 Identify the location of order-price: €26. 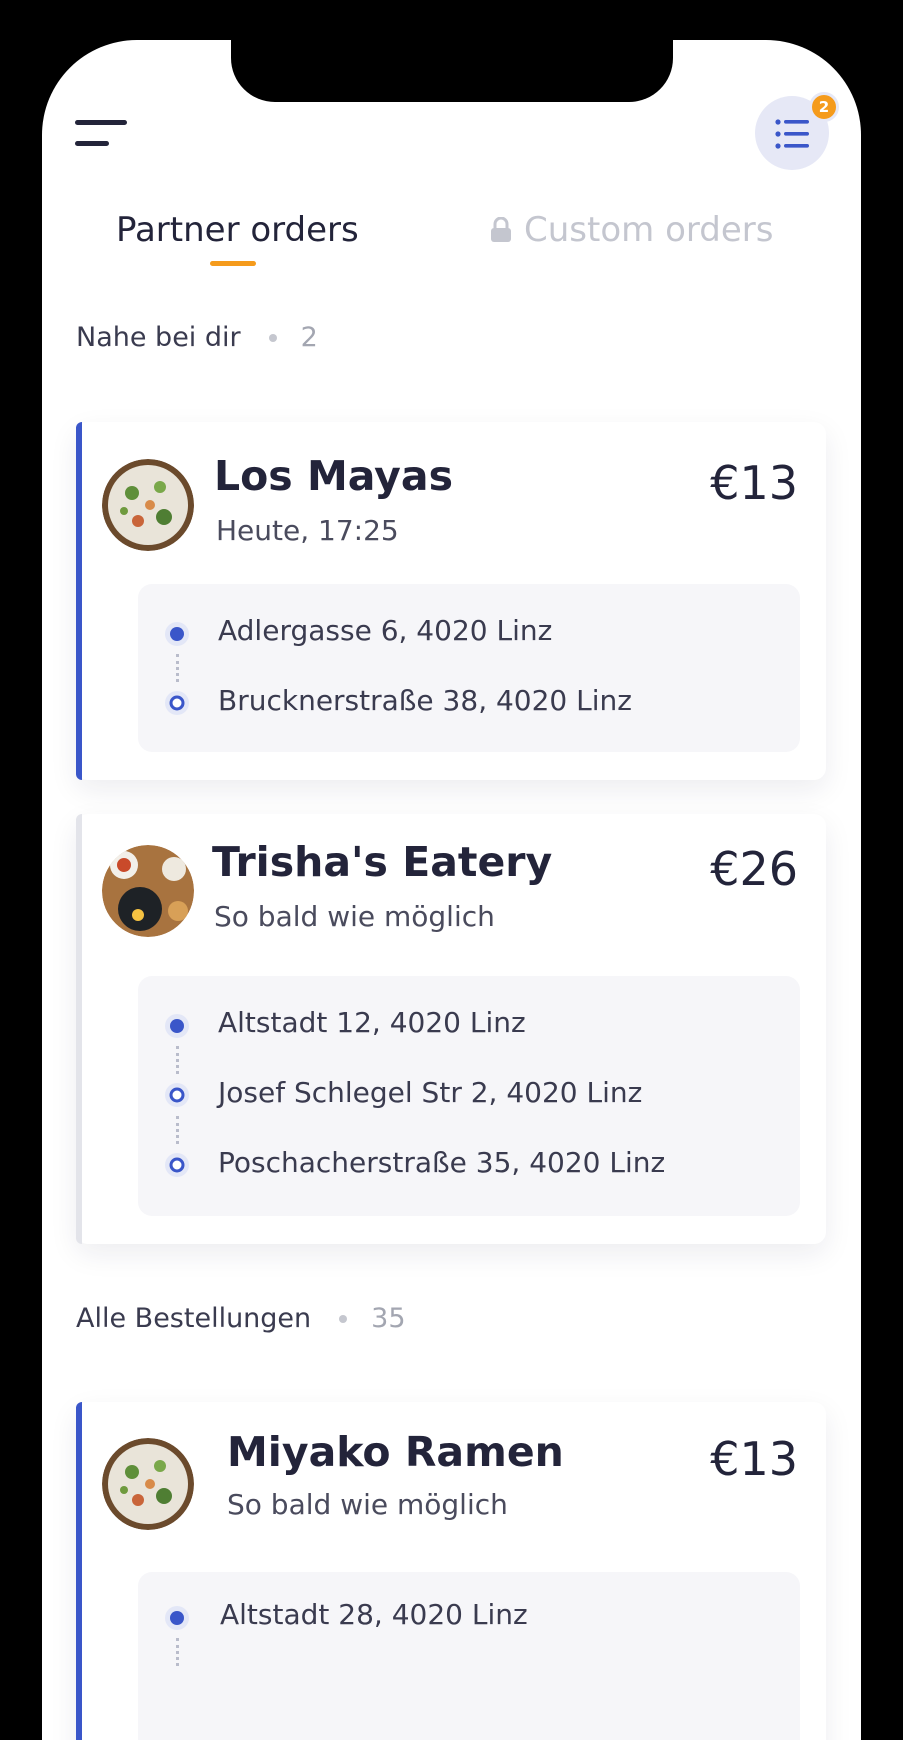
(754, 869).